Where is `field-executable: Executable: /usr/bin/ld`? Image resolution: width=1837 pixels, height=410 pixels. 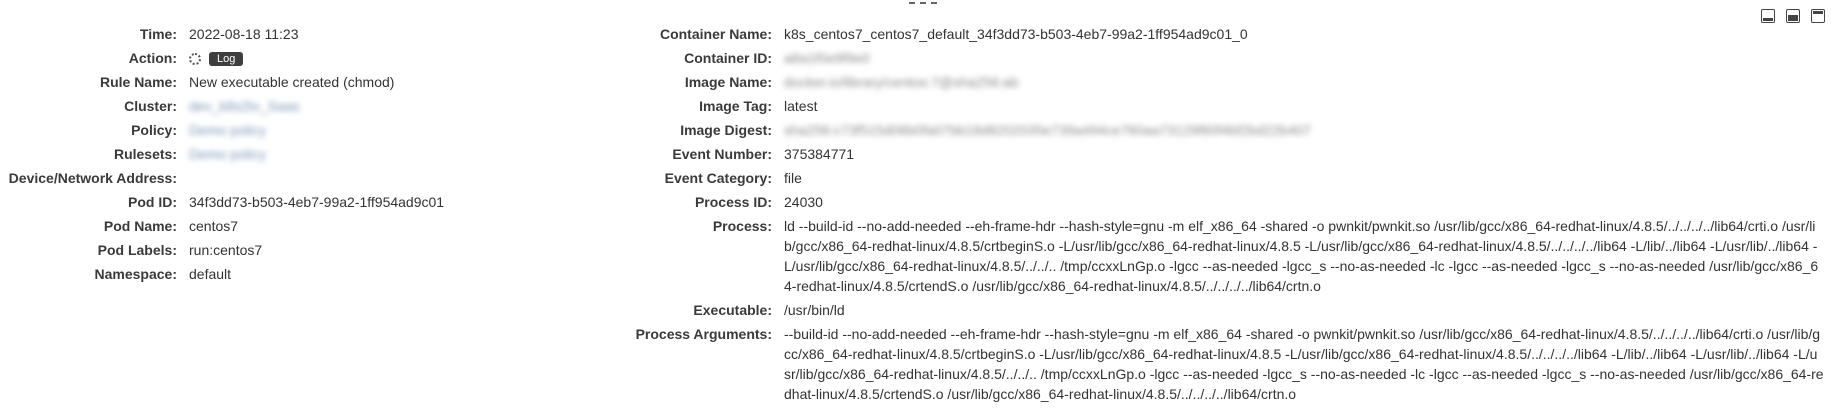 field-executable: Executable: /usr/bin/ld is located at coordinates (918, 310).